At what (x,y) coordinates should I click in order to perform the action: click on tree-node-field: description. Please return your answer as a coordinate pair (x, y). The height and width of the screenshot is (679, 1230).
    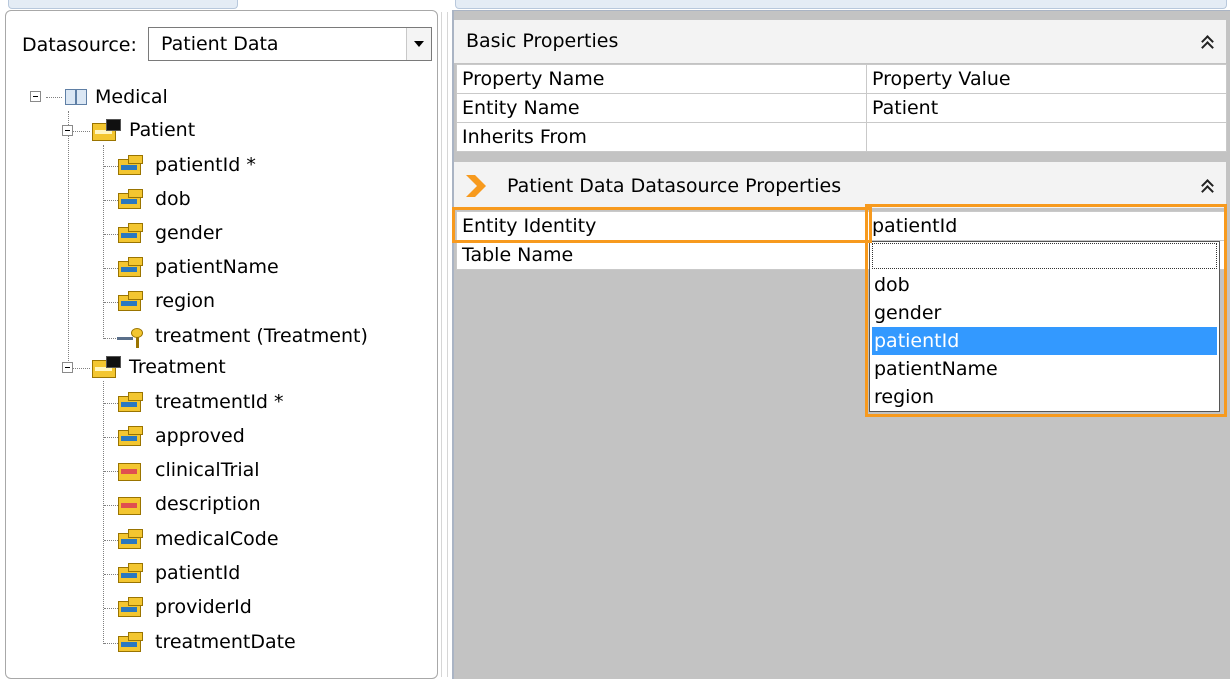
    Looking at the image, I should click on (208, 504).